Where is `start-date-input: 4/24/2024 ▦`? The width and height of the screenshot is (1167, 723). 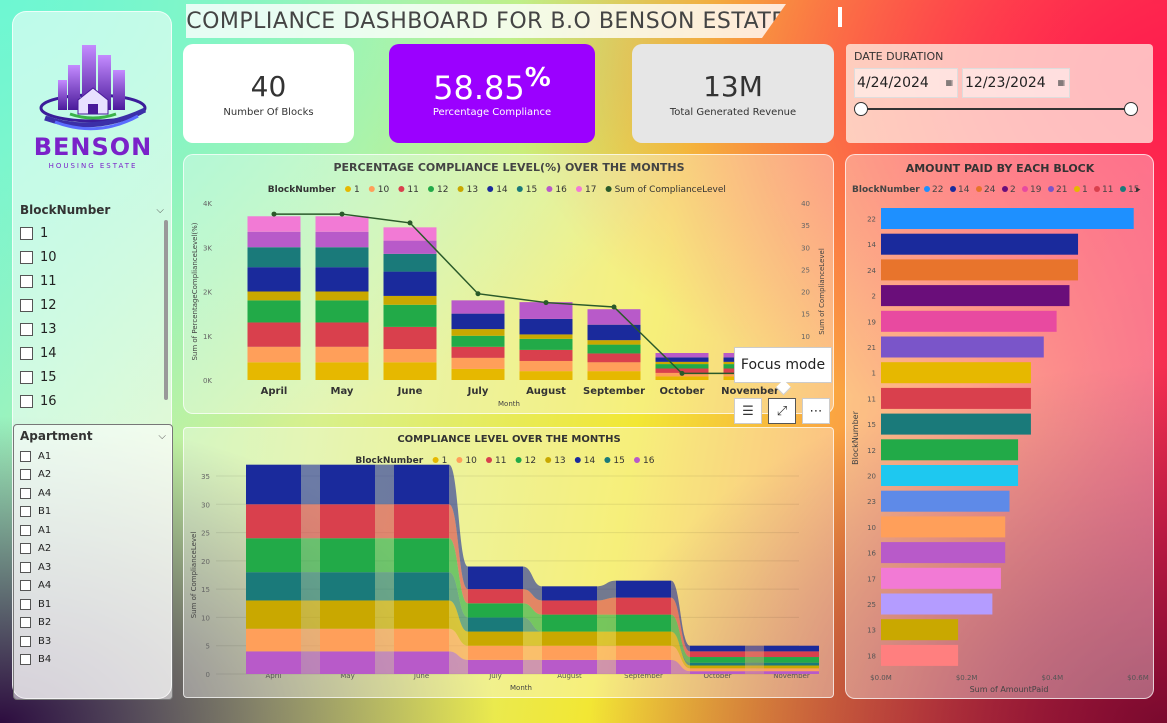 start-date-input: 4/24/2024 ▦ is located at coordinates (906, 83).